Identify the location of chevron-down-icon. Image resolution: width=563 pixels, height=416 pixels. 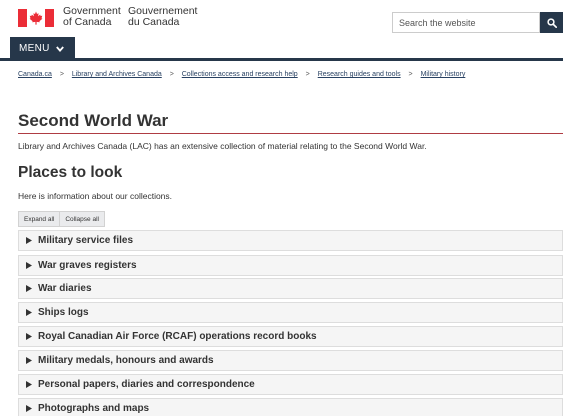
(59, 48).